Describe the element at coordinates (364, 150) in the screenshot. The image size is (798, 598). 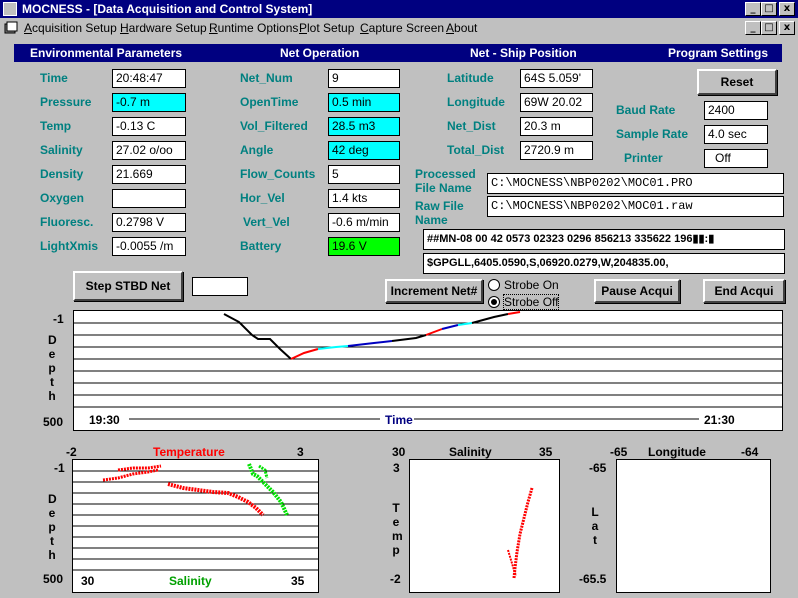
I see `angle-value: 42 deg` at that location.